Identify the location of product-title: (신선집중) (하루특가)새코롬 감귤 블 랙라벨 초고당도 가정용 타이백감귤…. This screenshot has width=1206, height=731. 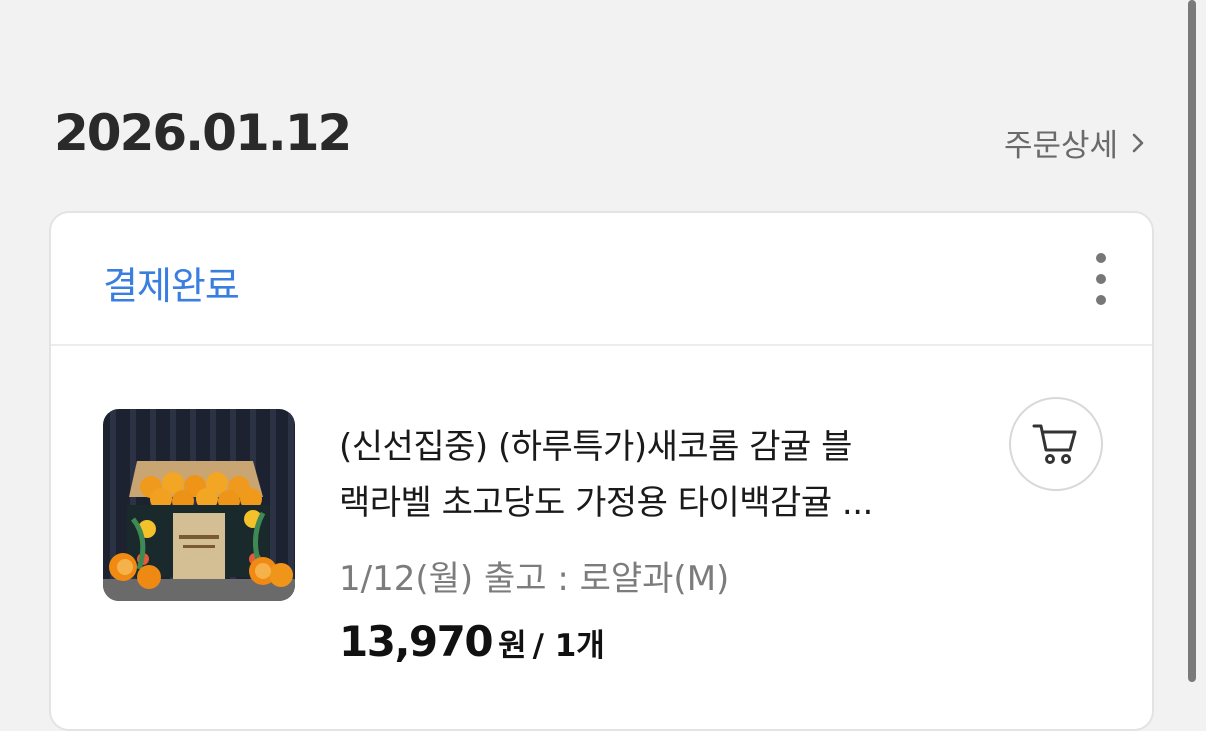
(659, 475).